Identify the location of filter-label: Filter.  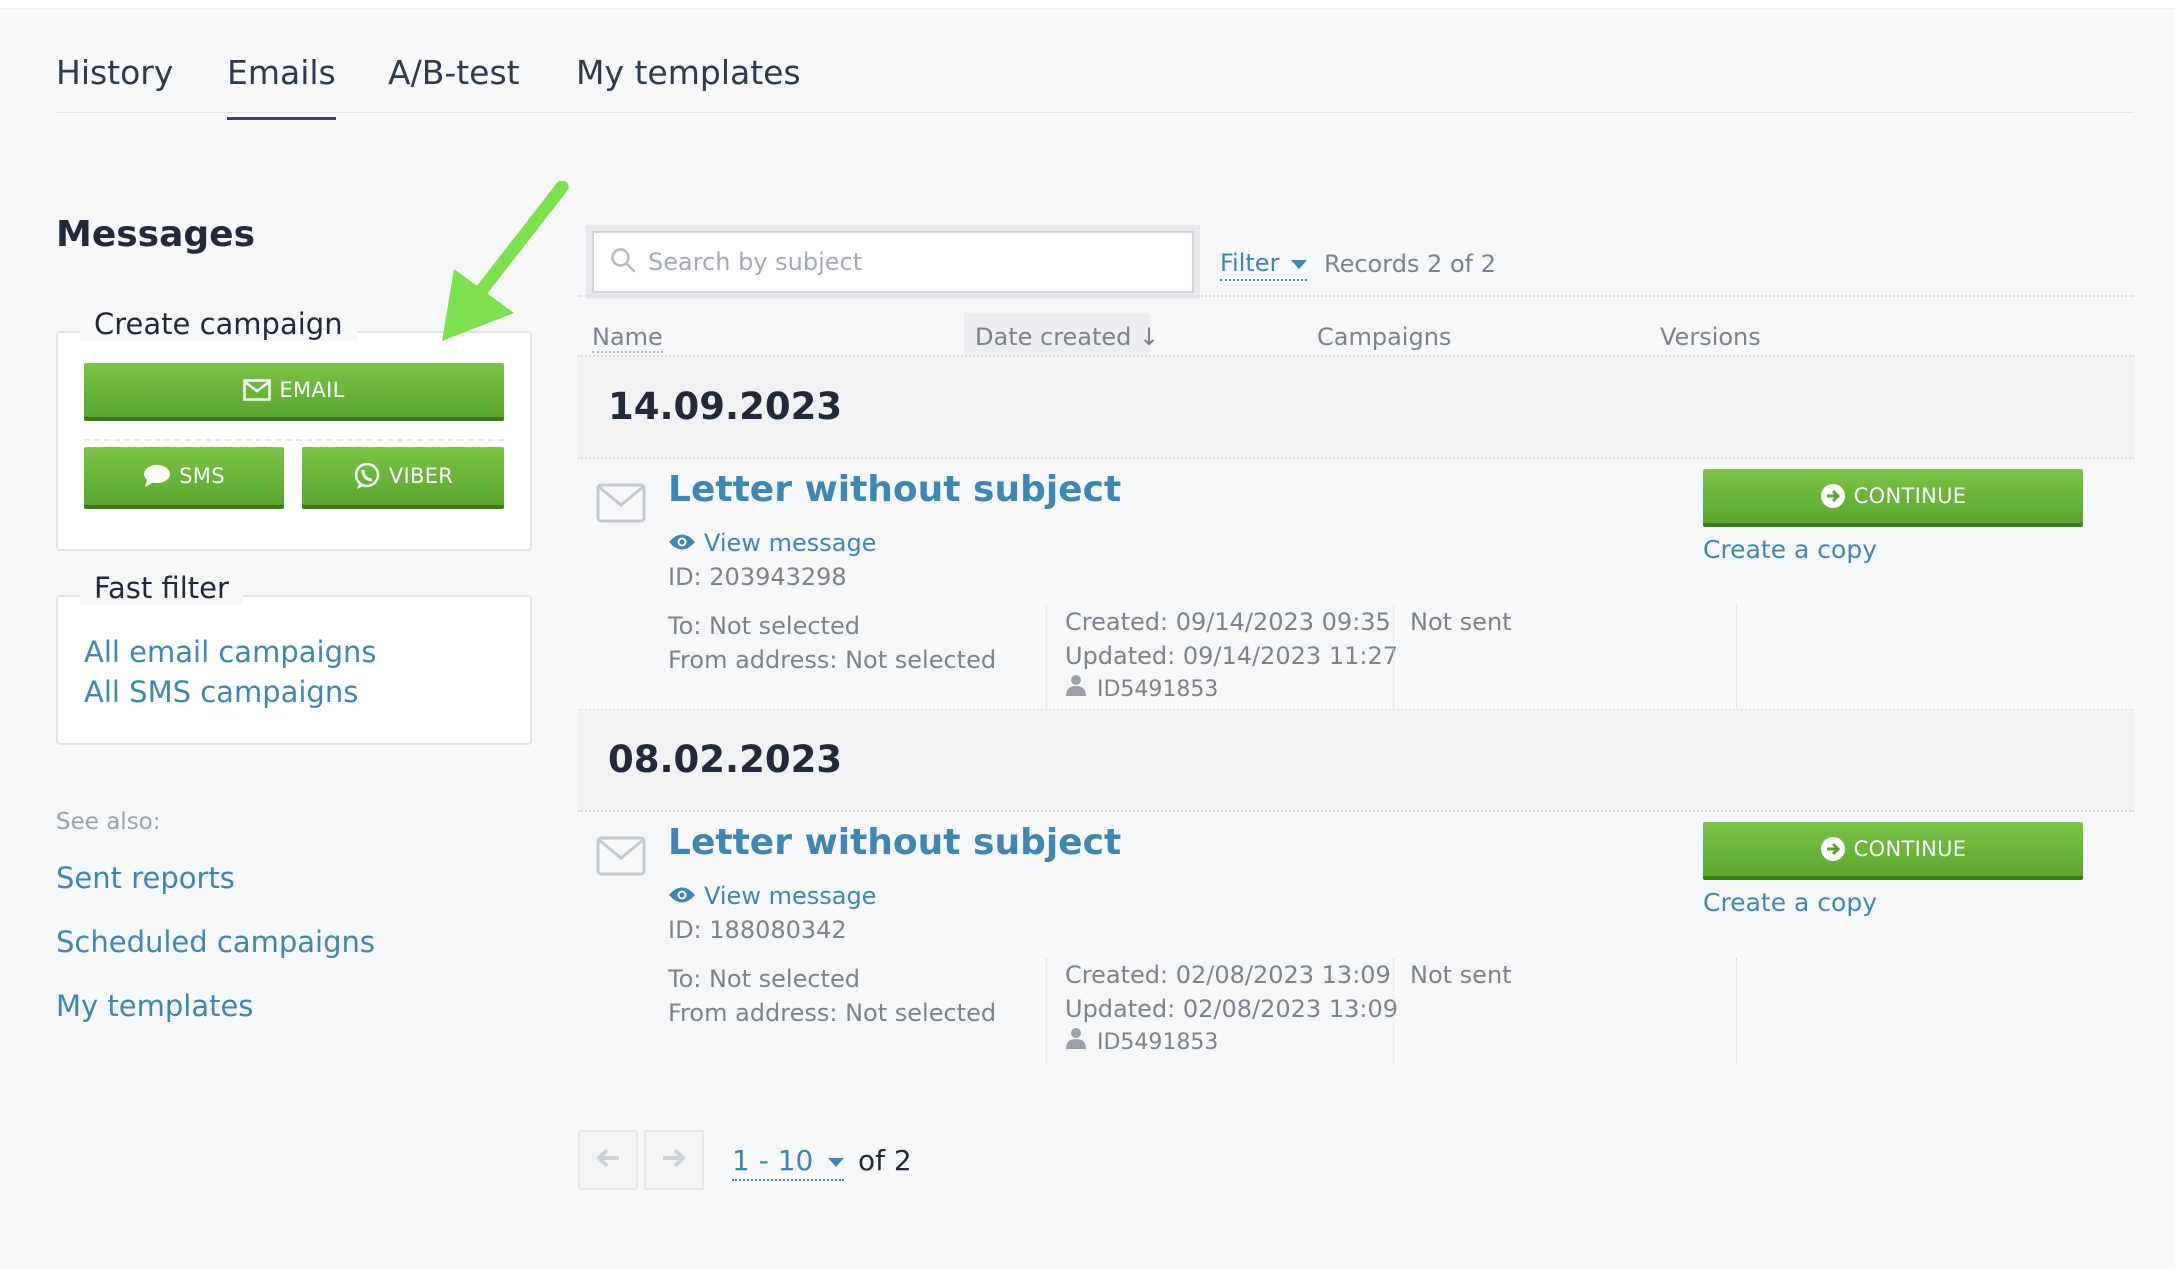
(1250, 263).